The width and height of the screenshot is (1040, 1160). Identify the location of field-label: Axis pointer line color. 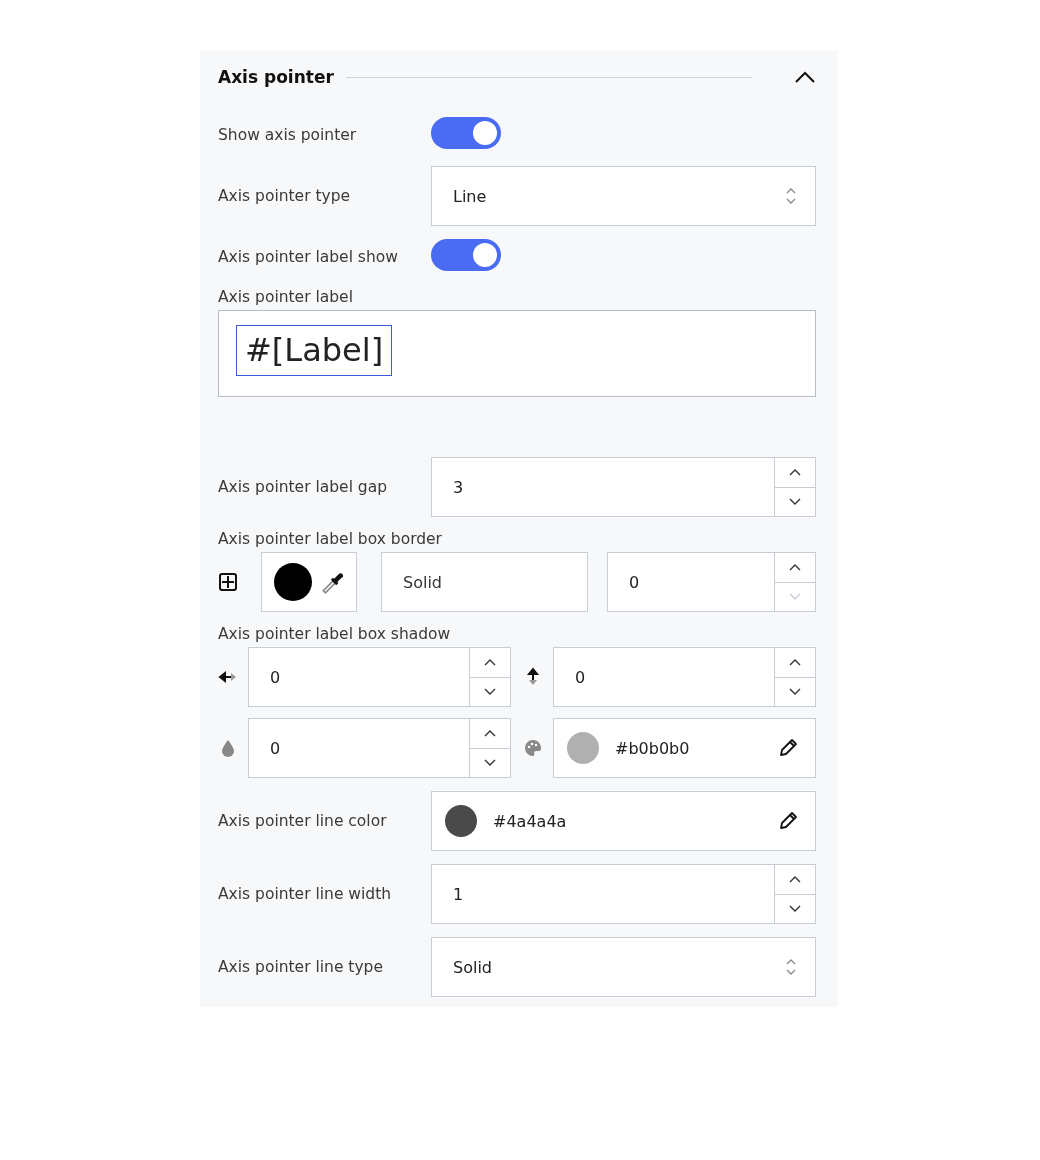
(303, 821).